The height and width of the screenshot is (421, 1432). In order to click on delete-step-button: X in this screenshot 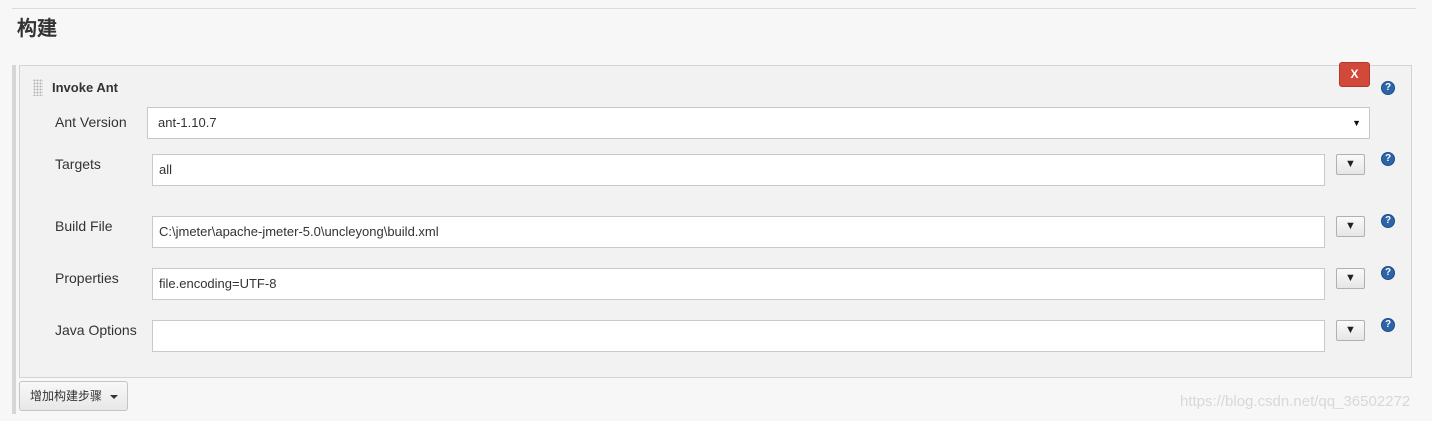, I will do `click(1354, 74)`.